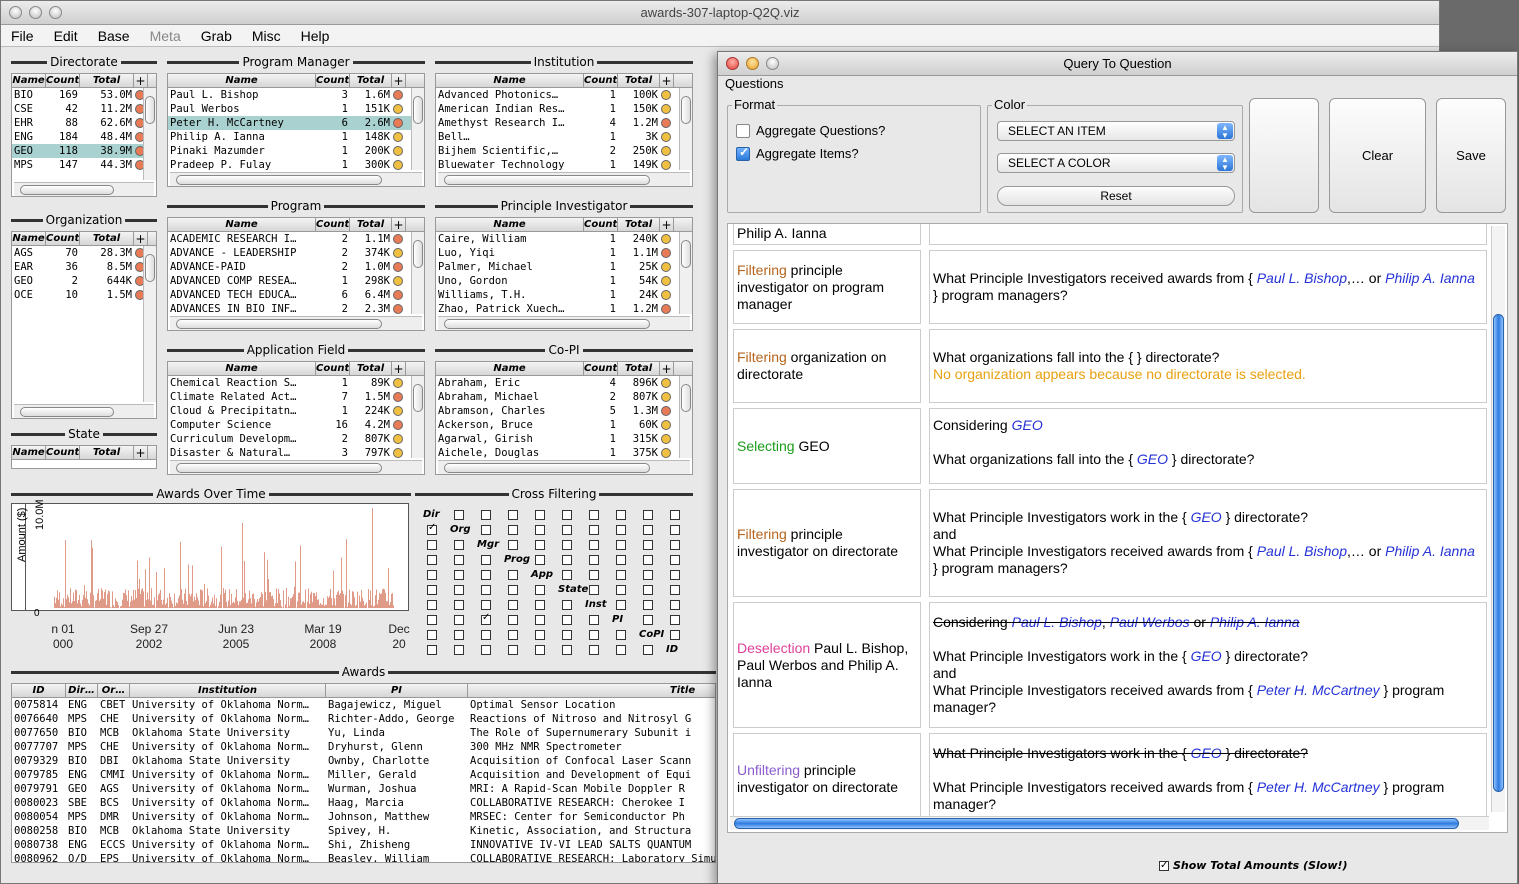 This screenshot has height=884, width=1519. I want to click on q2q-minimize-button, so click(752, 63).